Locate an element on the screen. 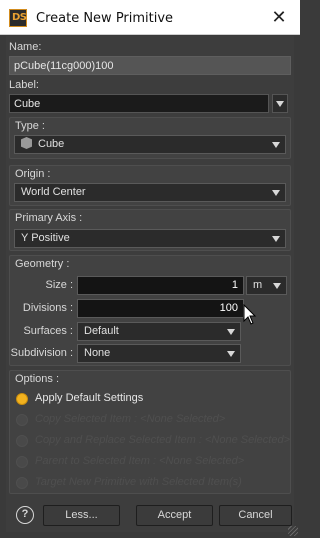 This screenshot has width=320, height=538. window-title: Create New Primitive is located at coordinates (105, 18).